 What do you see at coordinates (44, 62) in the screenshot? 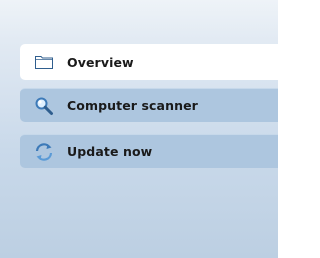
I see `folder-icon` at bounding box center [44, 62].